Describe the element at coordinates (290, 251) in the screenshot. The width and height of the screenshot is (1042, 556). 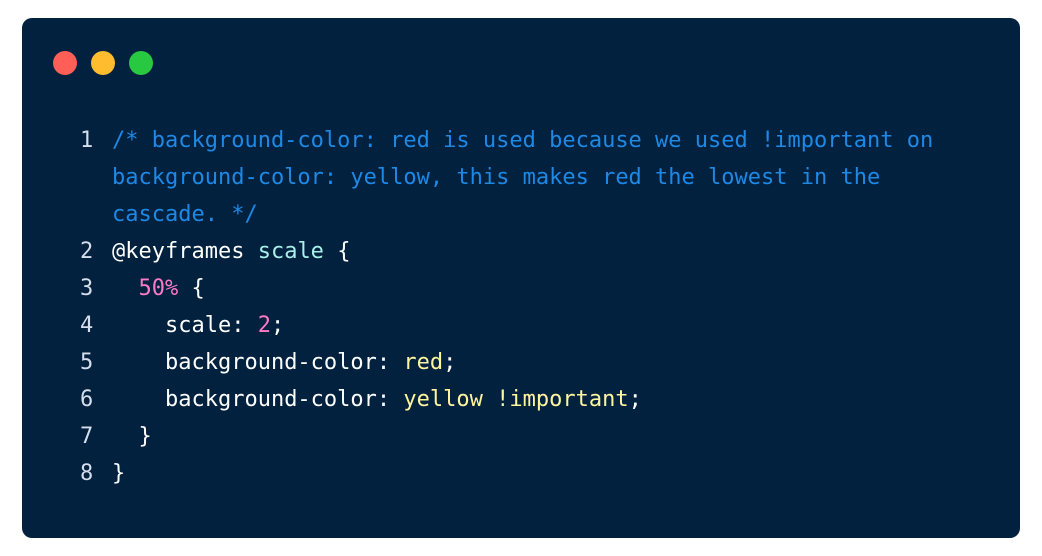
I see `keyframes-name: scale` at that location.